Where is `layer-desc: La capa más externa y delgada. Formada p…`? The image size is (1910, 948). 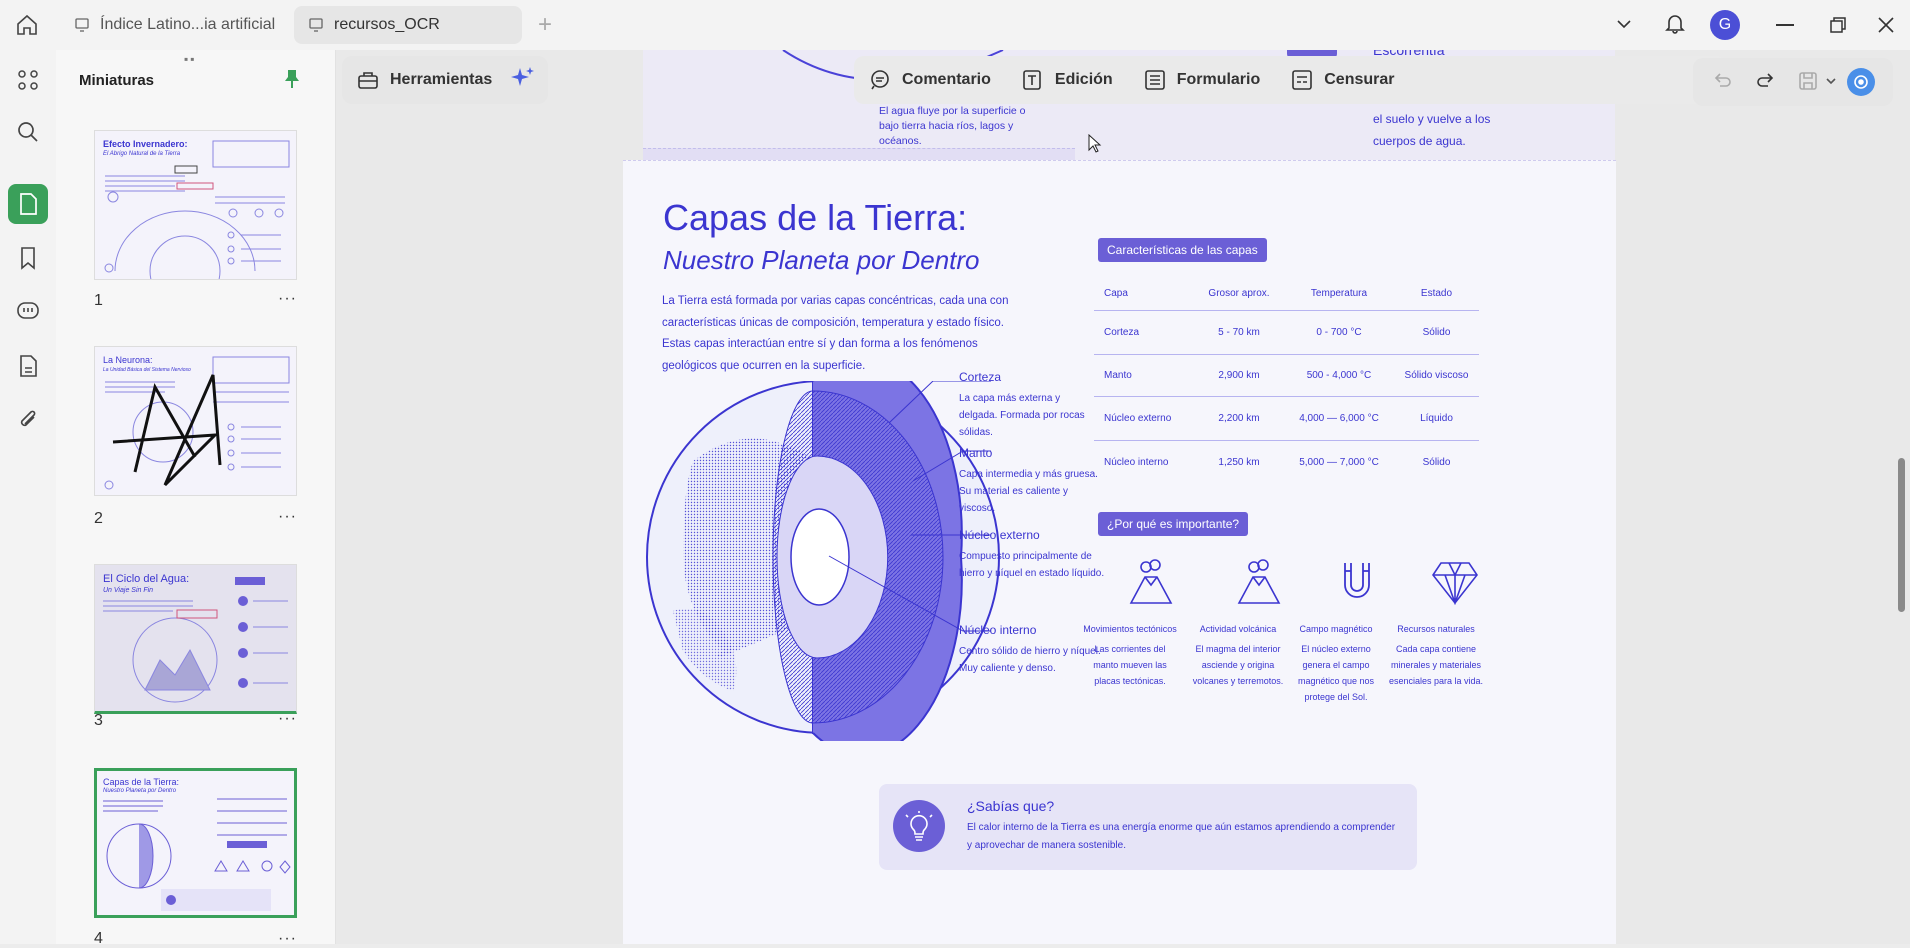 layer-desc: La capa más externa y delgada. Formada p… is located at coordinates (1022, 415).